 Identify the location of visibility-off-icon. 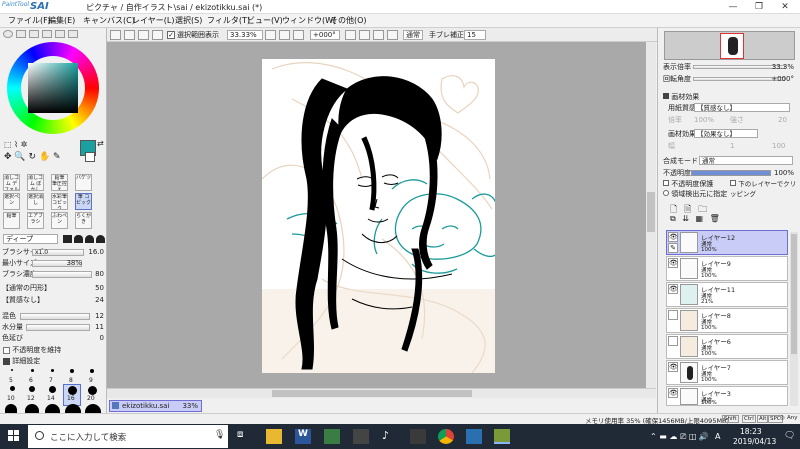
(673, 341).